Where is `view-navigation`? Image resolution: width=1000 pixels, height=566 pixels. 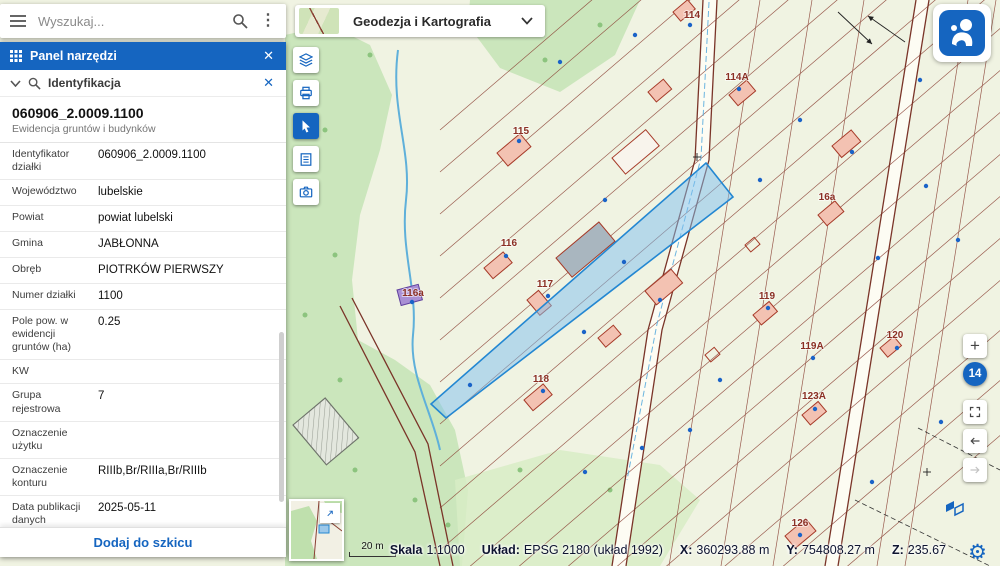 view-navigation is located at coordinates (975, 441).